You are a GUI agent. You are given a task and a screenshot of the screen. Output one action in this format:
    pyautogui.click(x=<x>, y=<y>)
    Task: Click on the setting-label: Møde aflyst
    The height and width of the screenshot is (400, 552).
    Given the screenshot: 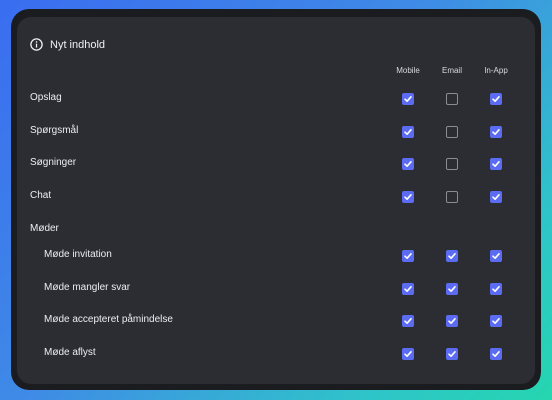 What is the action you would take?
    pyautogui.click(x=70, y=352)
    